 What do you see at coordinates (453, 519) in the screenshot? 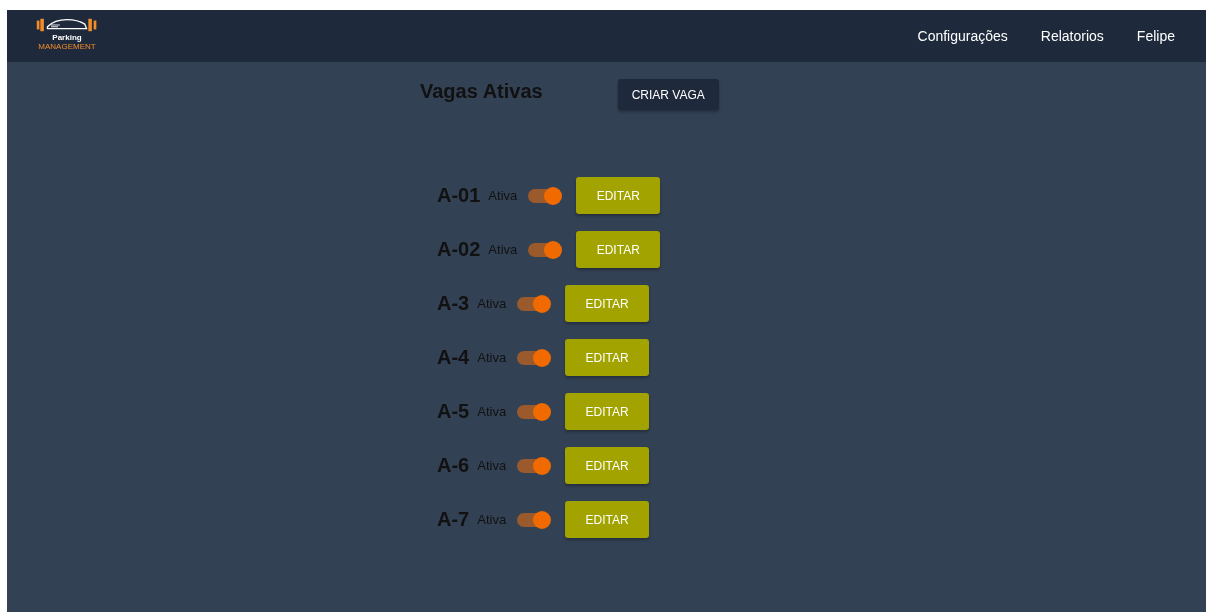
I see `spot-name: A-7` at bounding box center [453, 519].